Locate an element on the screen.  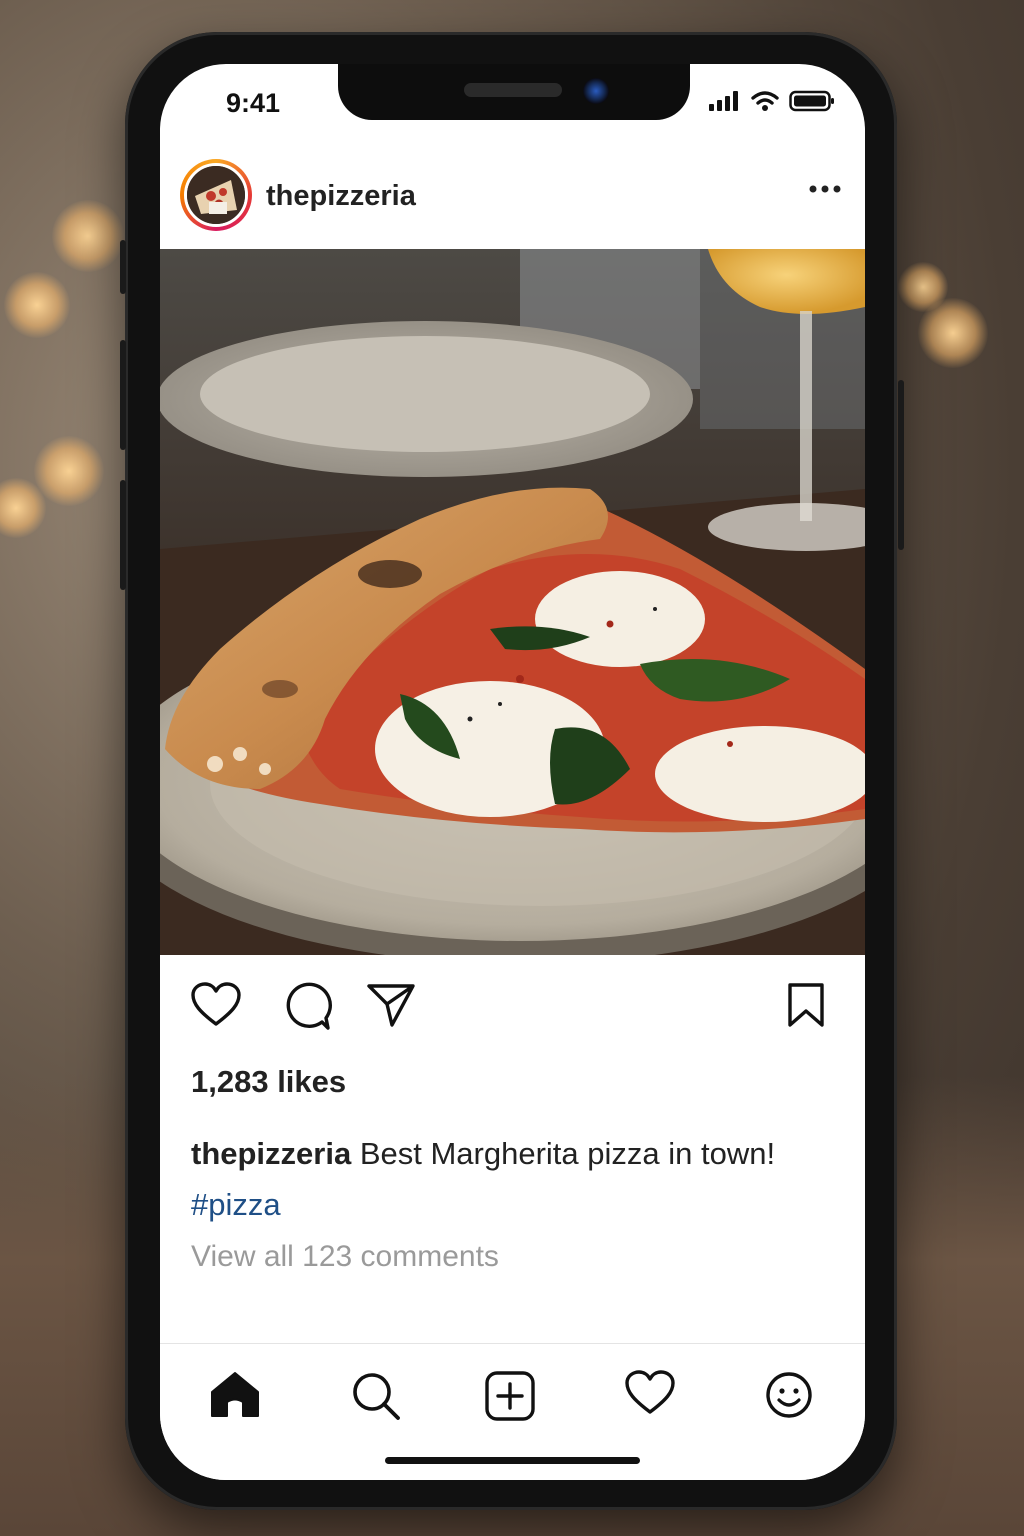
comment-icon is located at coordinates (307, 1006).